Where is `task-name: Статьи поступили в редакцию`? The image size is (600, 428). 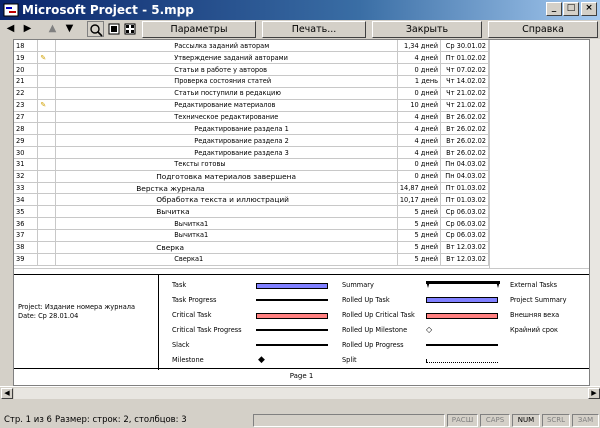 task-name: Статьи поступили в редакцию is located at coordinates (226, 93).